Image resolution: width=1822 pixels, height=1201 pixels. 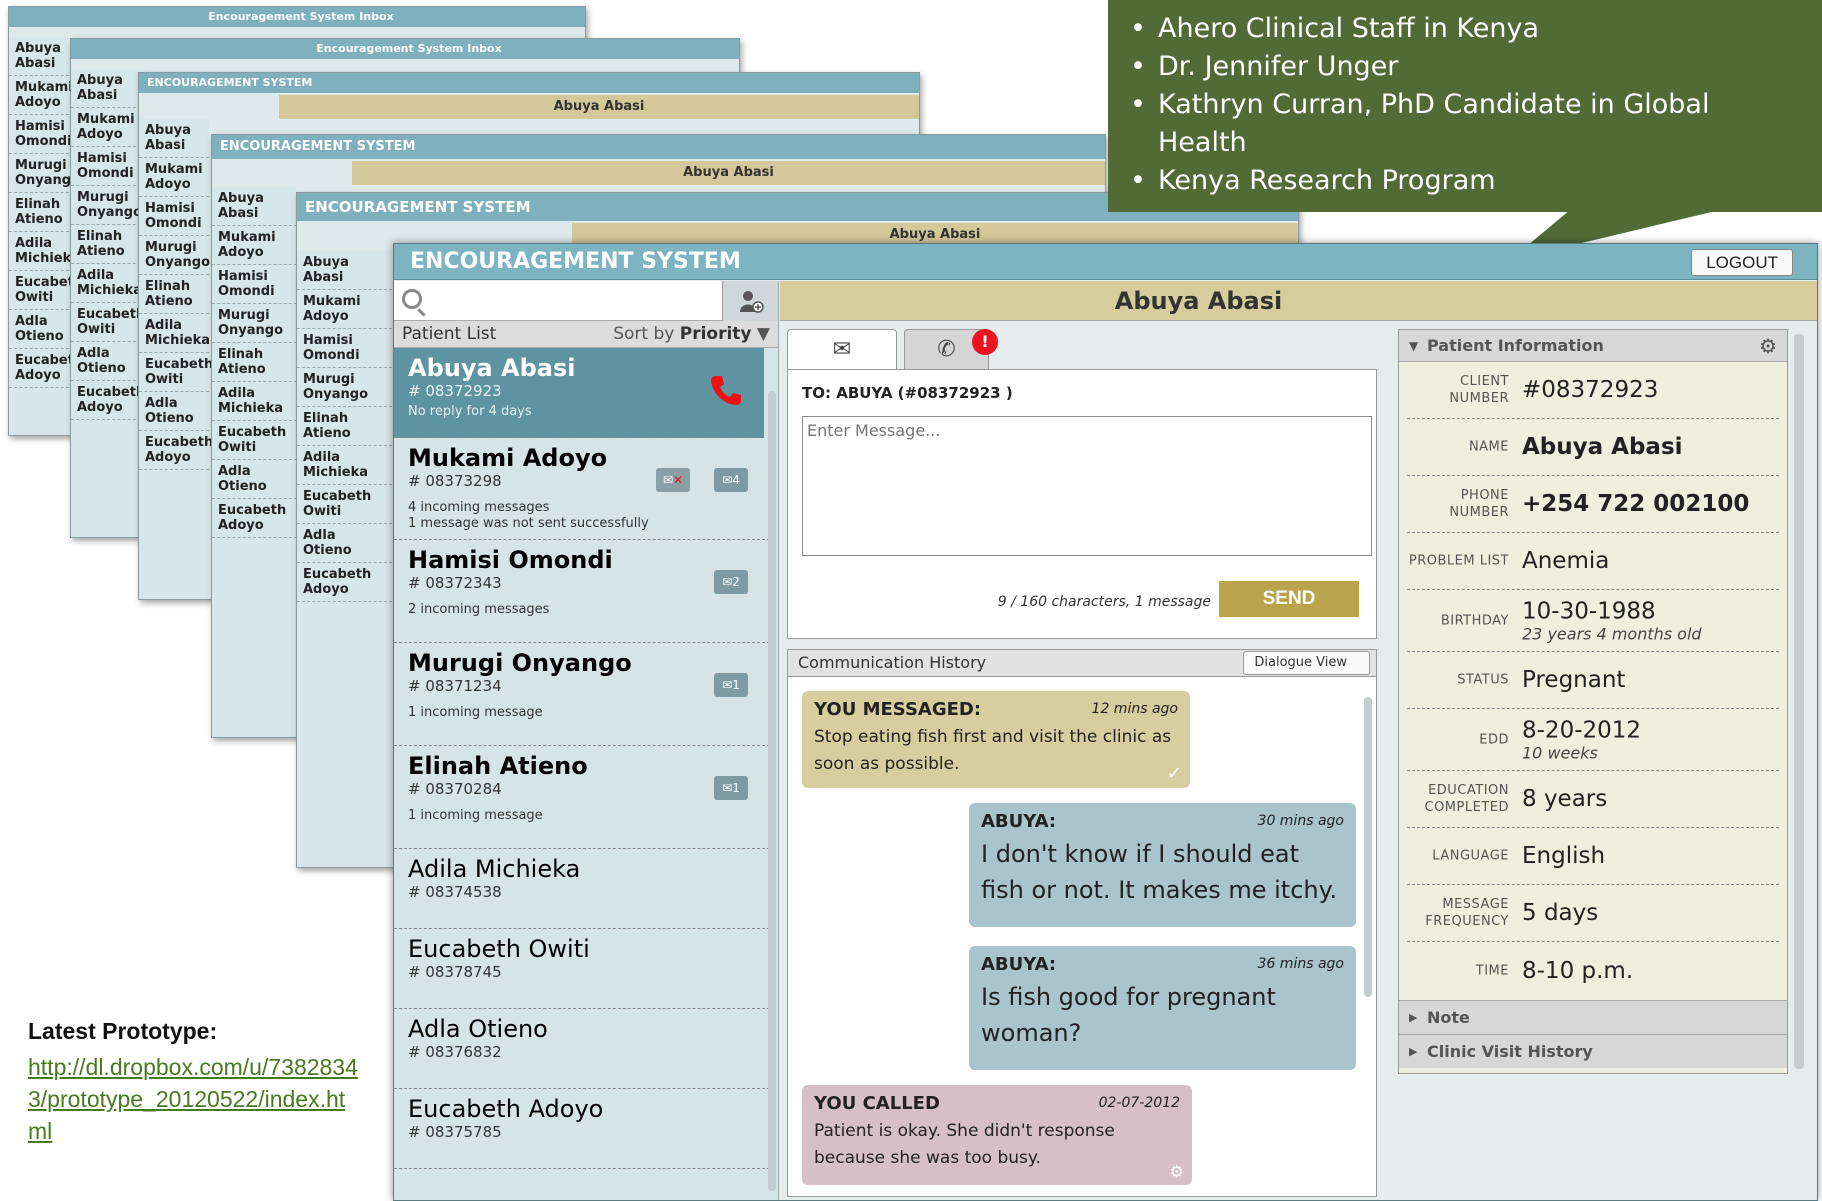 I want to click on bg-row-name: Eucabeth Adoyo, so click(x=111, y=400).